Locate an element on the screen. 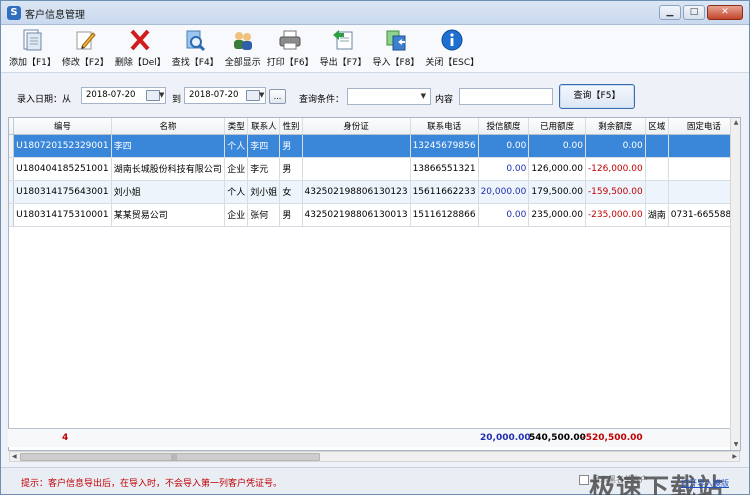 Image resolution: width=750 pixels, height=495 pixels. query-button: 查询【F5】 is located at coordinates (597, 96).